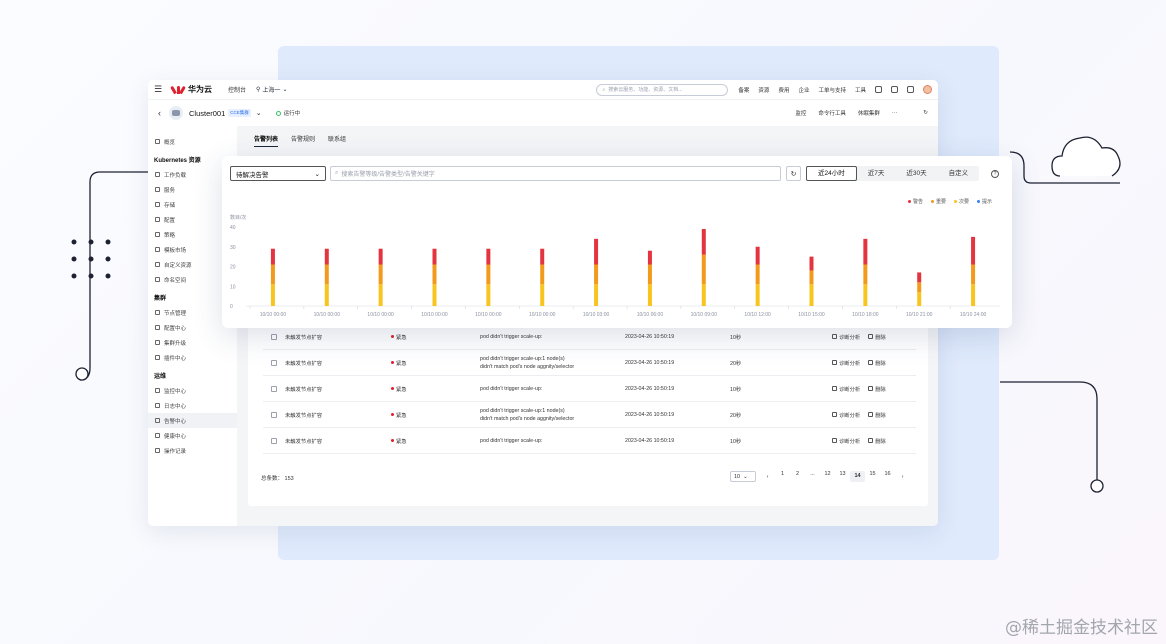  What do you see at coordinates (743, 476) in the screenshot?
I see `page-size-select: 10 ⌄` at bounding box center [743, 476].